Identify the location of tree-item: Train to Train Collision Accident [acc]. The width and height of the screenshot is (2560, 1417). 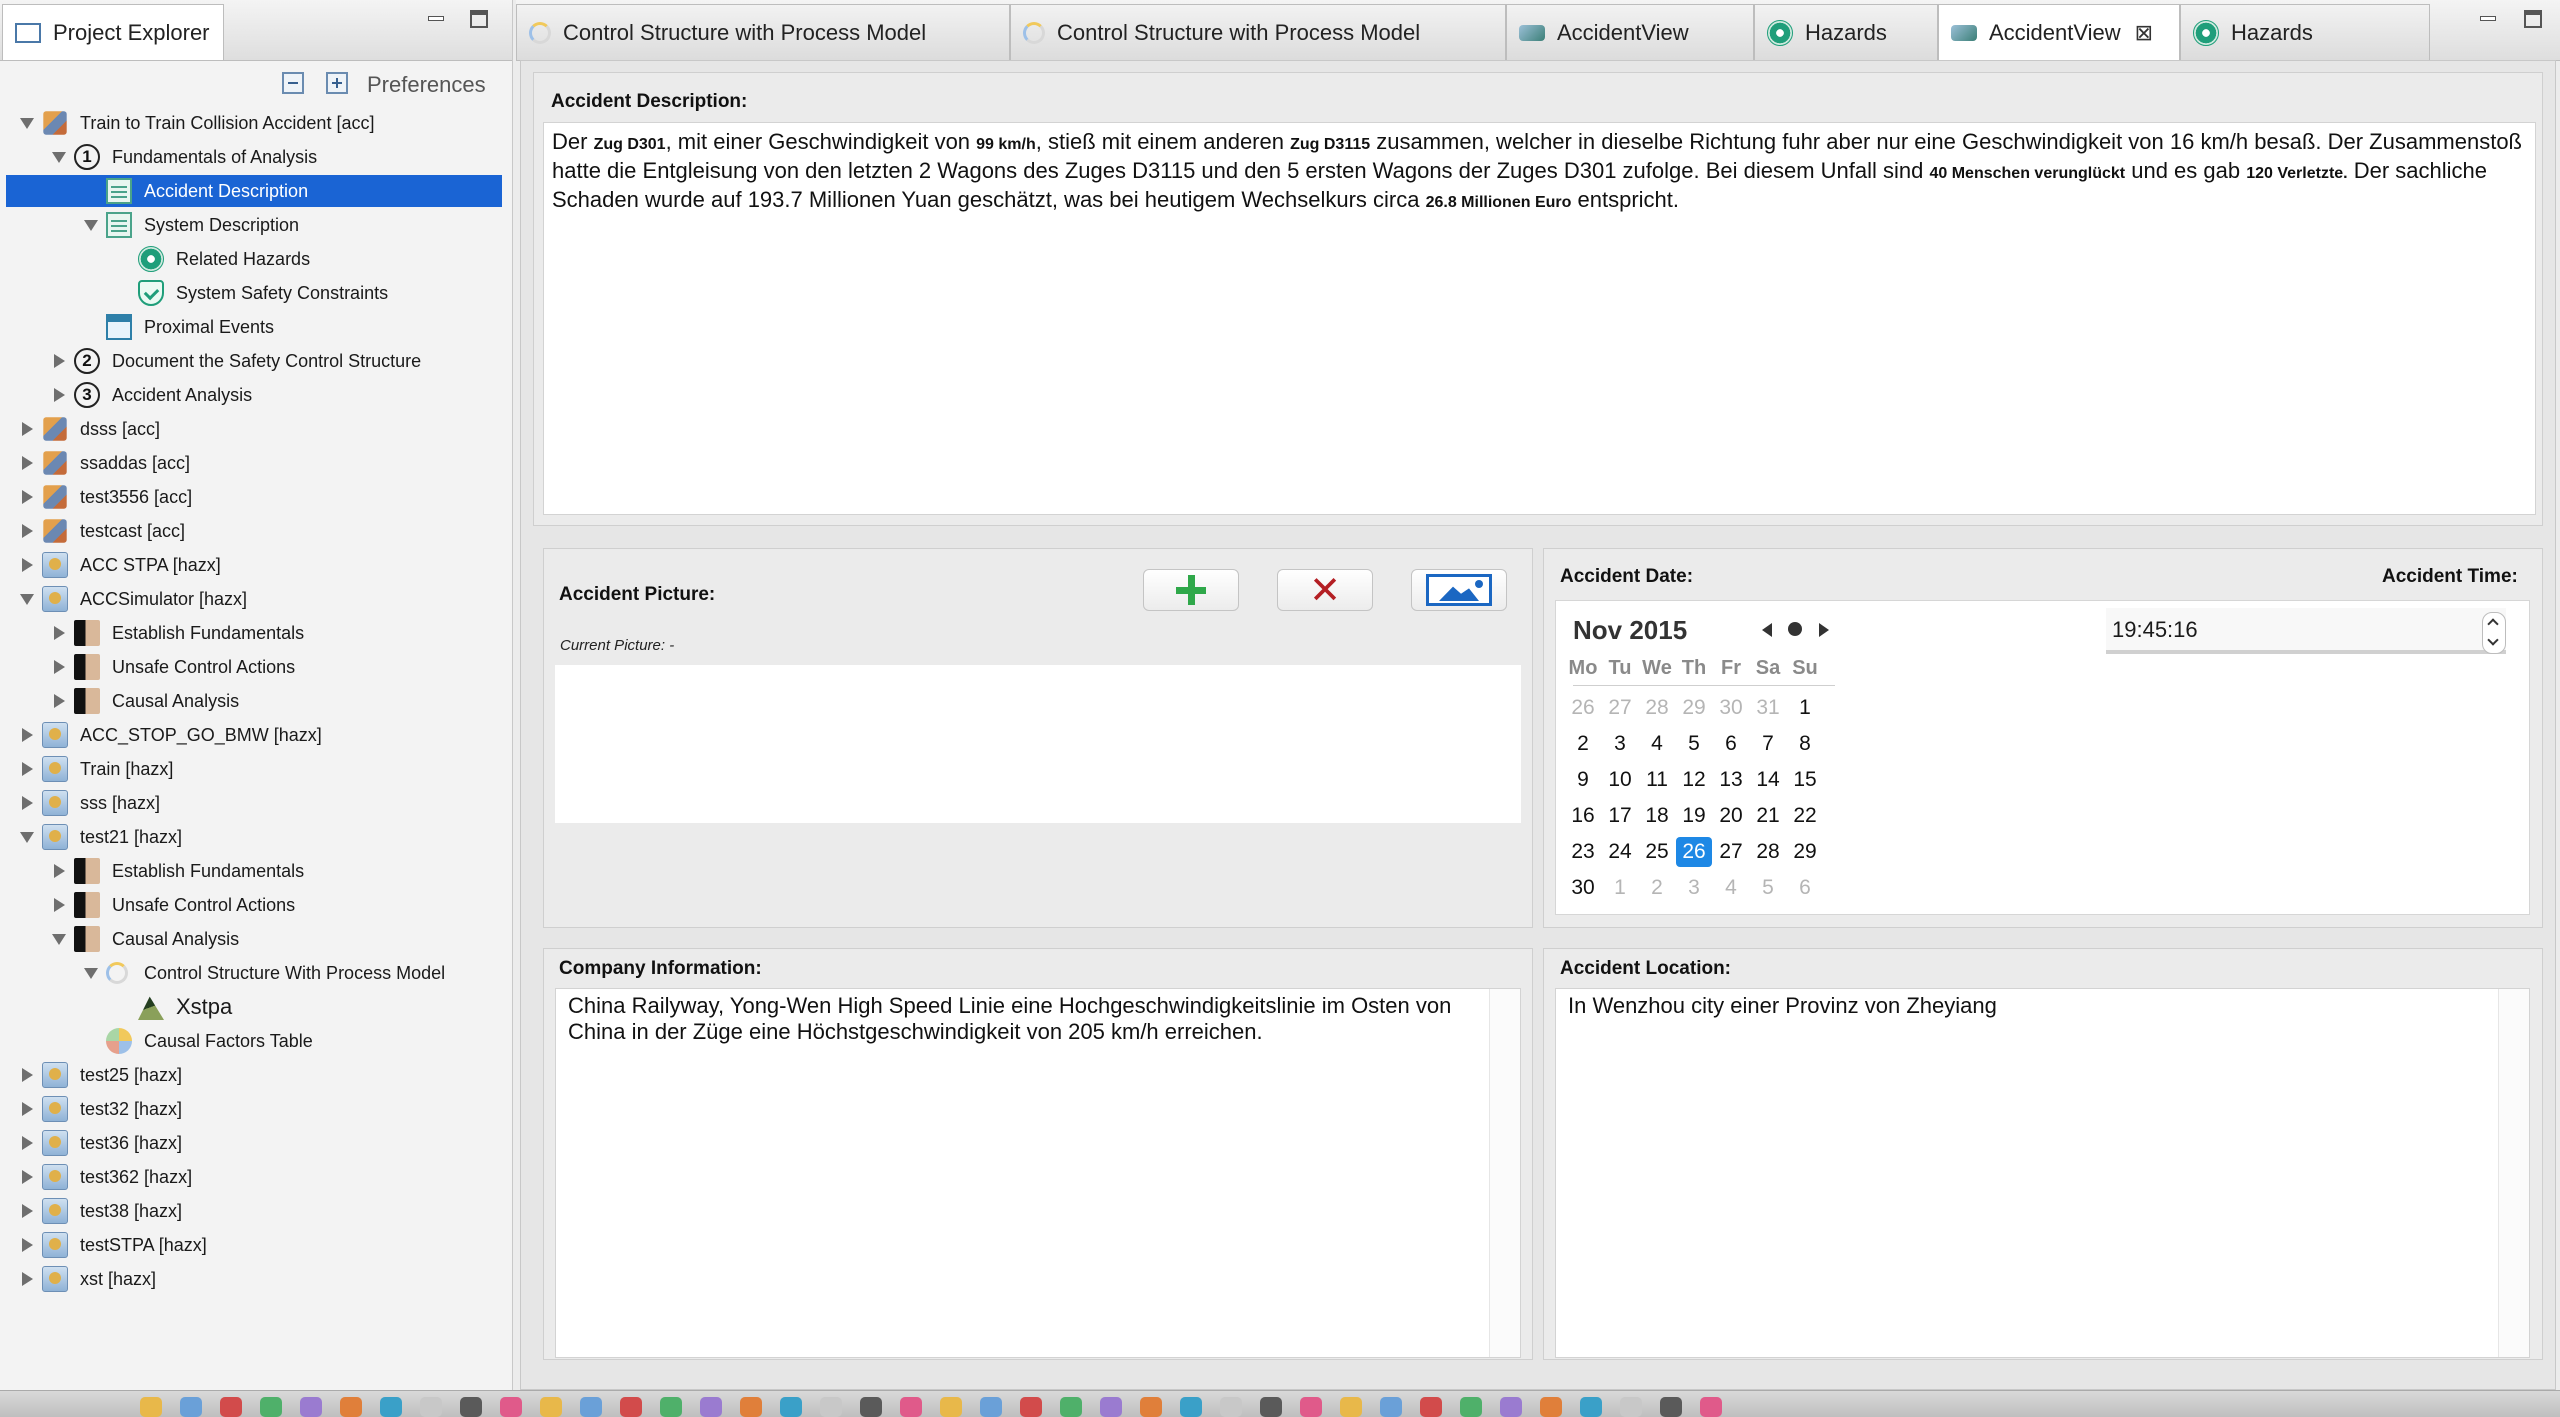
(255, 123).